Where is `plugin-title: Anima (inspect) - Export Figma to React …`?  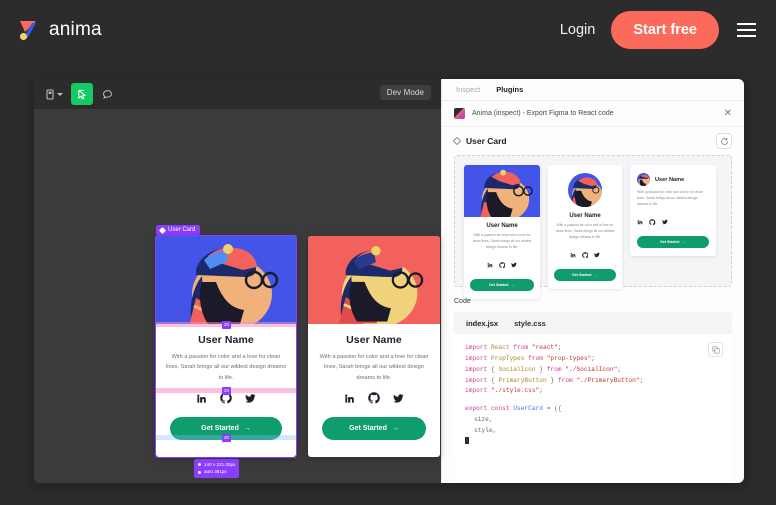 plugin-title: Anima (inspect) - Export Figma to React … is located at coordinates (543, 113).